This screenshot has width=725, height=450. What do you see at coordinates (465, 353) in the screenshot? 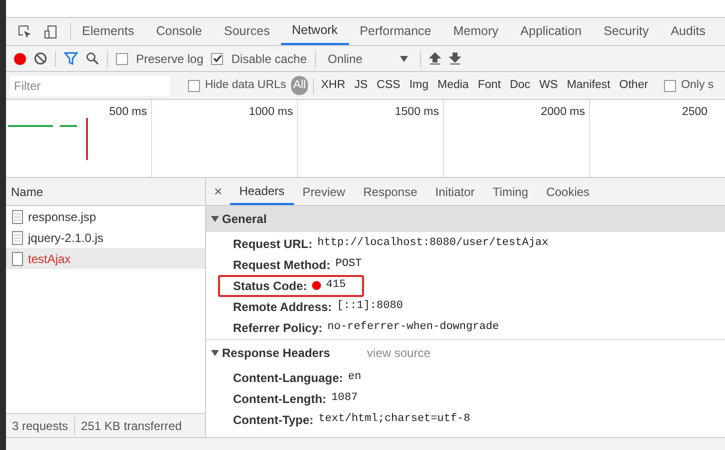
I see `section-header: Response Headers view source` at bounding box center [465, 353].